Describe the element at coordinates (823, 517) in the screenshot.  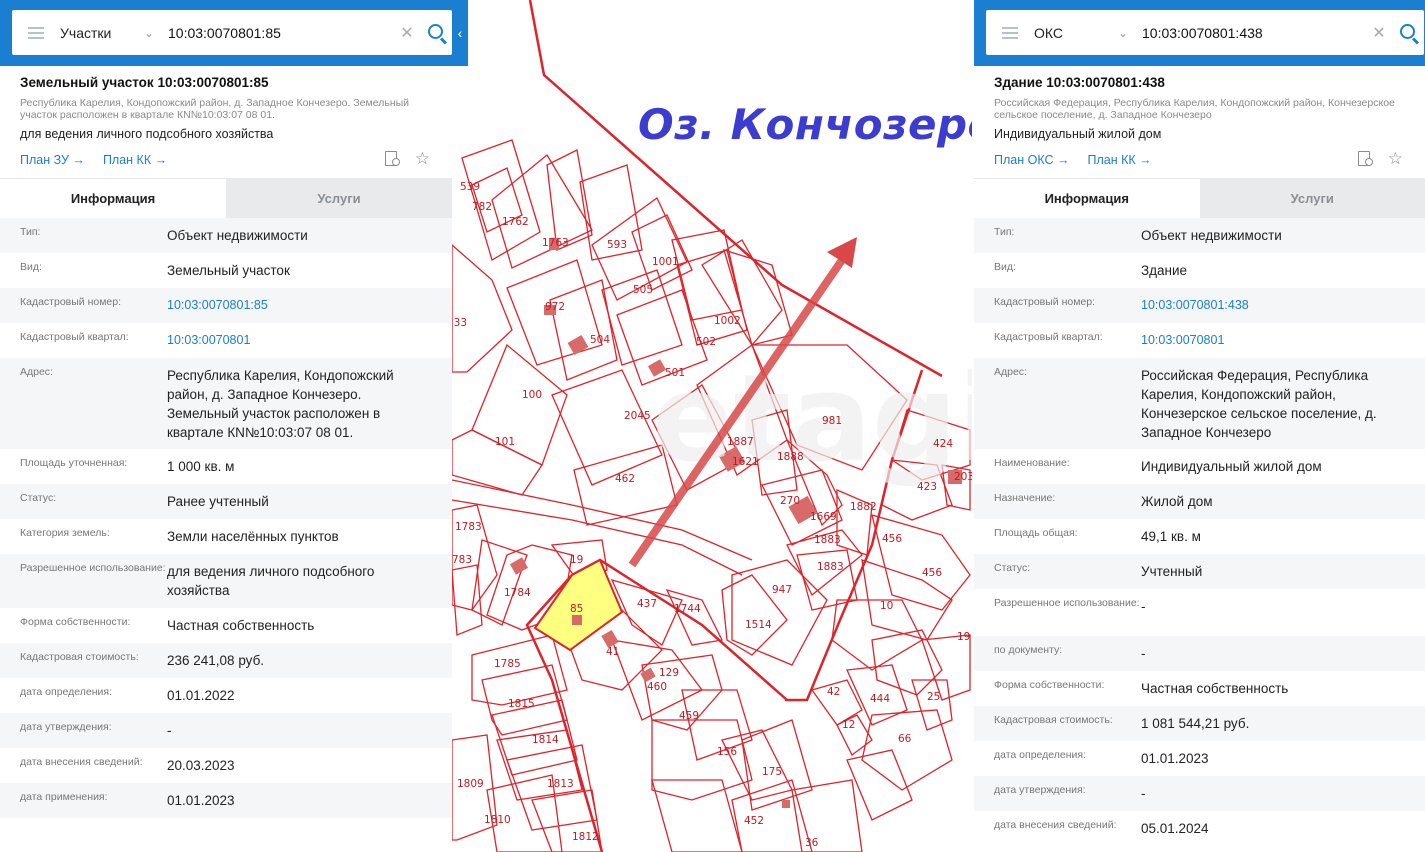
I see `parcel-label: 1669` at that location.